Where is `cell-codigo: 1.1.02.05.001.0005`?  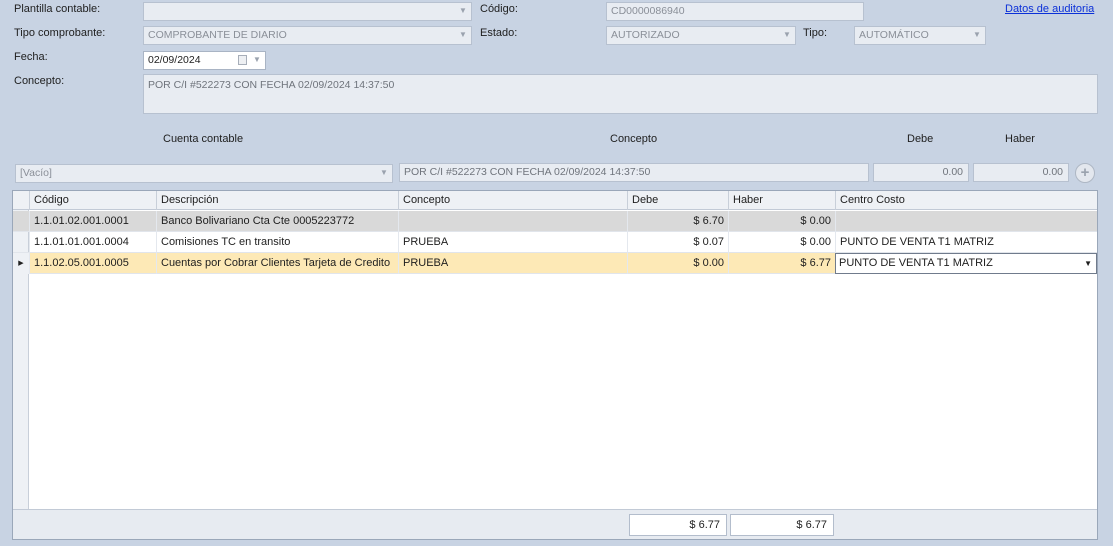 cell-codigo: 1.1.02.05.001.0005 is located at coordinates (92, 263).